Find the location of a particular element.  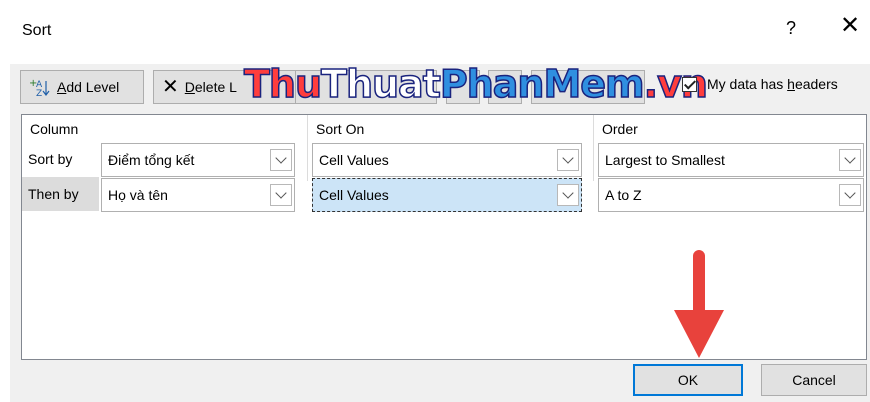

delete-icon: ✕ is located at coordinates (170, 87).